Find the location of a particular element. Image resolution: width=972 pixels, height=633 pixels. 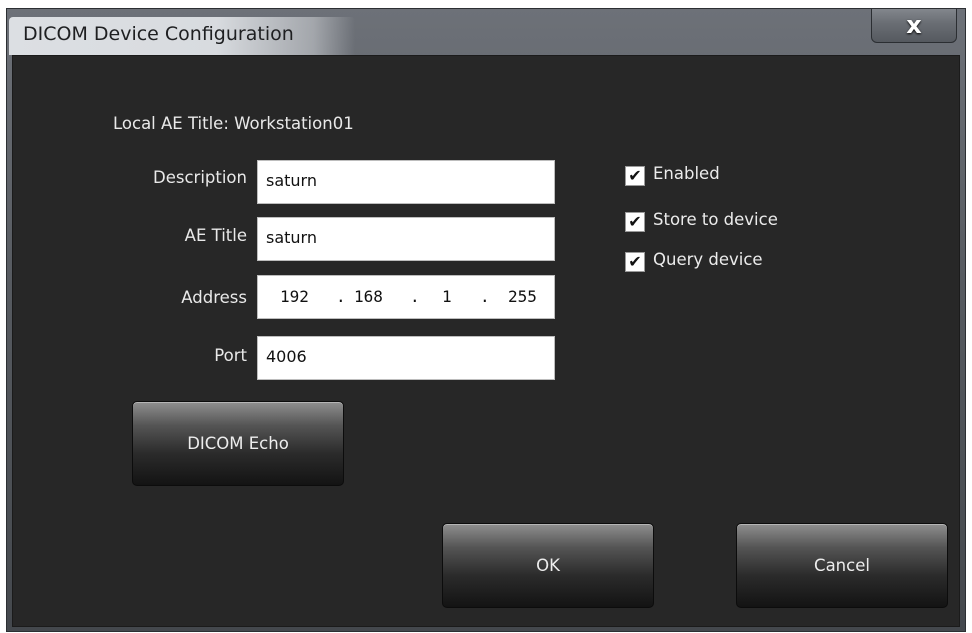

window-title: DICOM Device Configuration is located at coordinates (158, 34).